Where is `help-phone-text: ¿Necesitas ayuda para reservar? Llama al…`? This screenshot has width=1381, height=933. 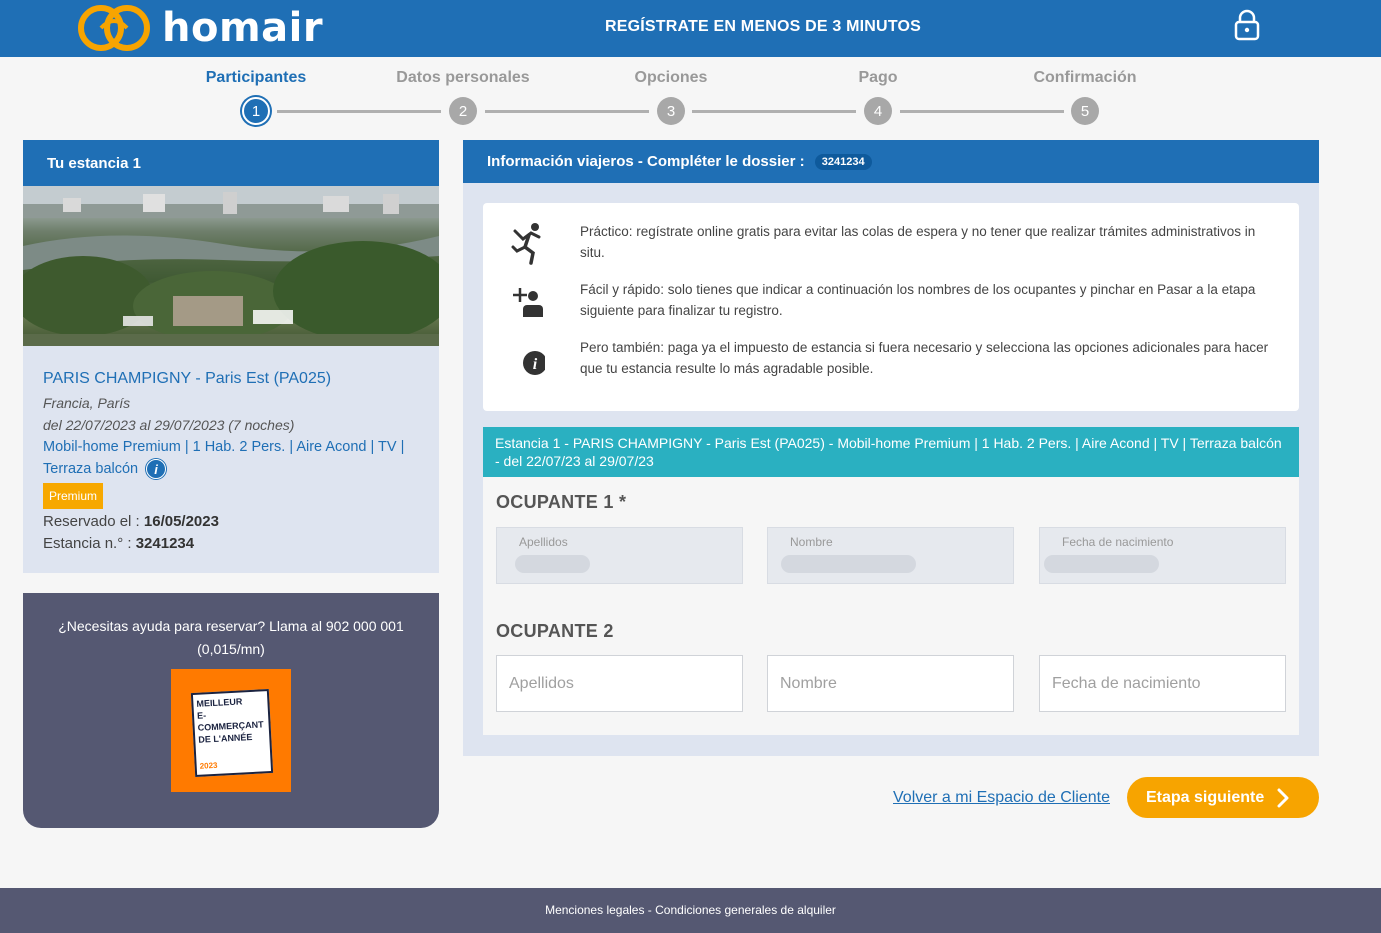
help-phone-text: ¿Necesitas ayuda para reservar? Llama al… is located at coordinates (231, 637).